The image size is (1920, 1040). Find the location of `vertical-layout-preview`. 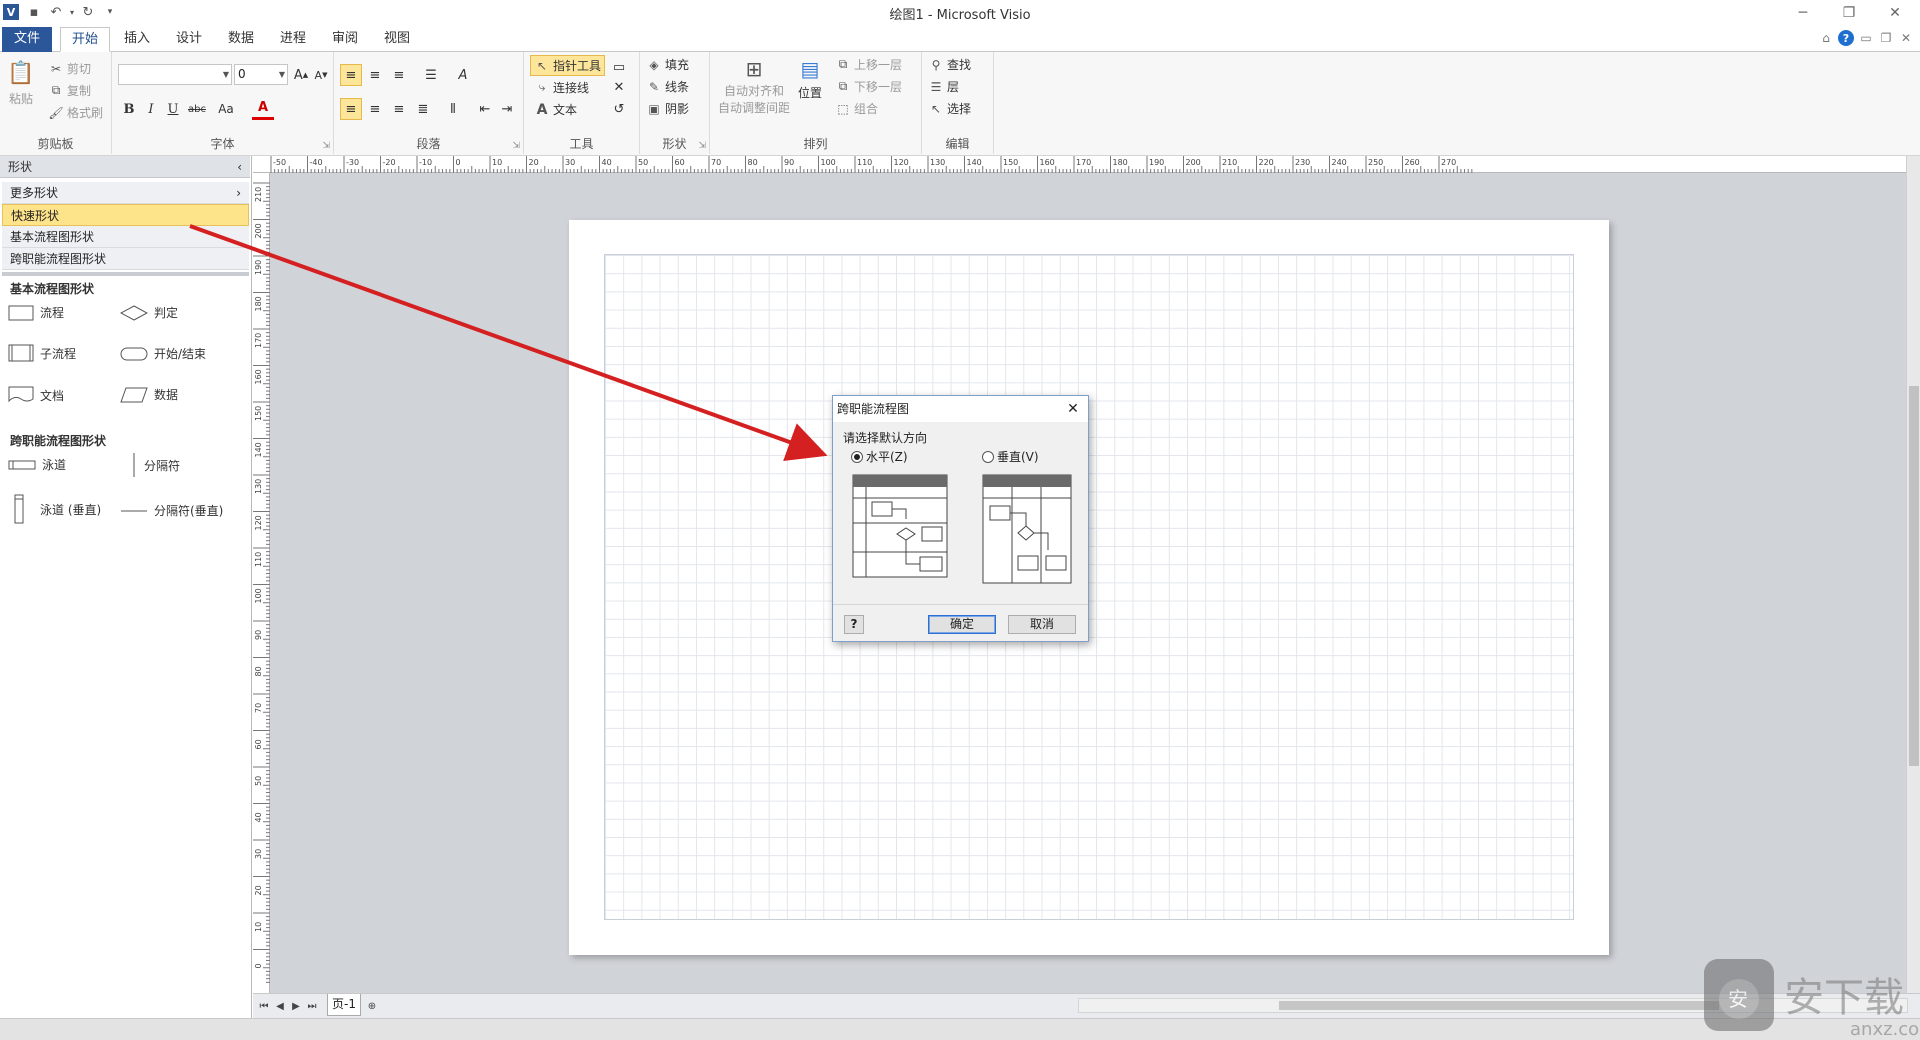

vertical-layout-preview is located at coordinates (1027, 529).